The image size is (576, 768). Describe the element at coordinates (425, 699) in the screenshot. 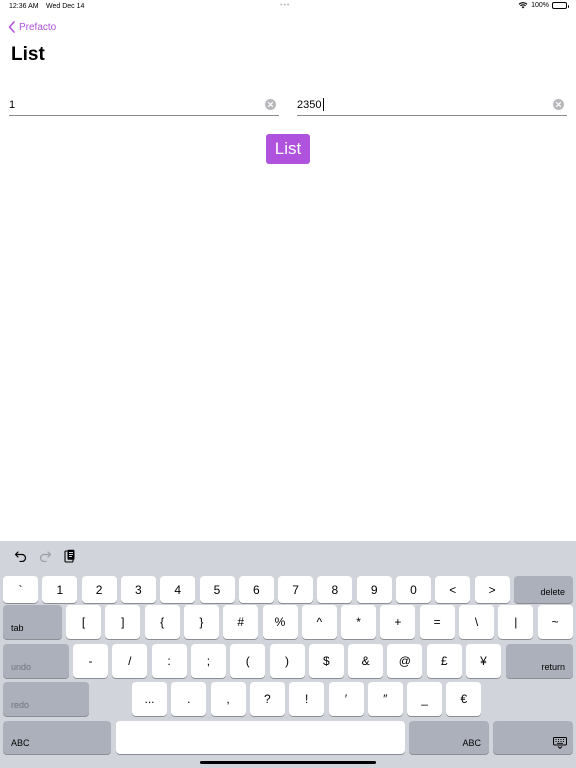

I see `key: _` at that location.